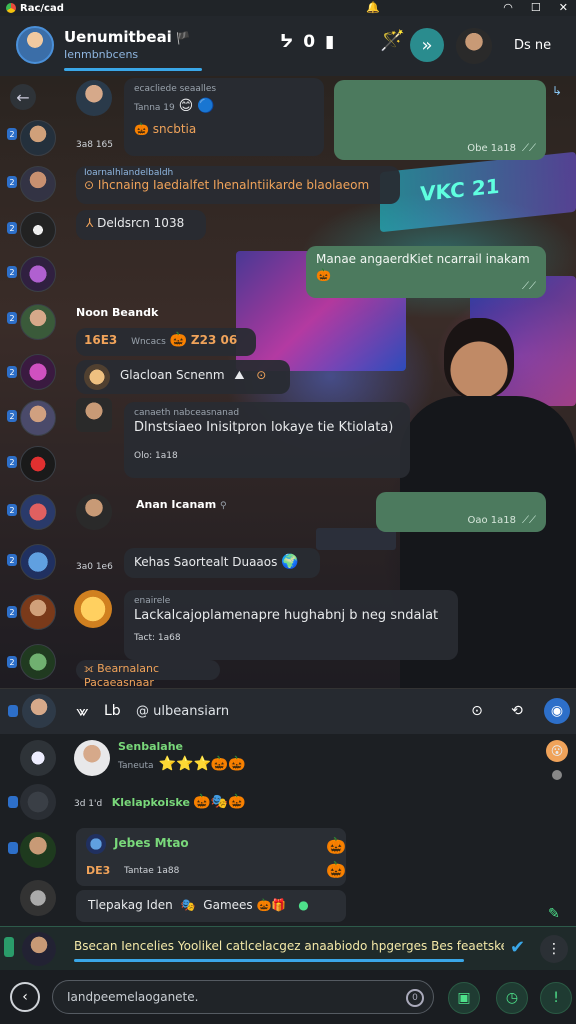 The width and height of the screenshot is (576, 1024). What do you see at coordinates (329, 42) in the screenshot?
I see `menu-icon: ▮` at bounding box center [329, 42].